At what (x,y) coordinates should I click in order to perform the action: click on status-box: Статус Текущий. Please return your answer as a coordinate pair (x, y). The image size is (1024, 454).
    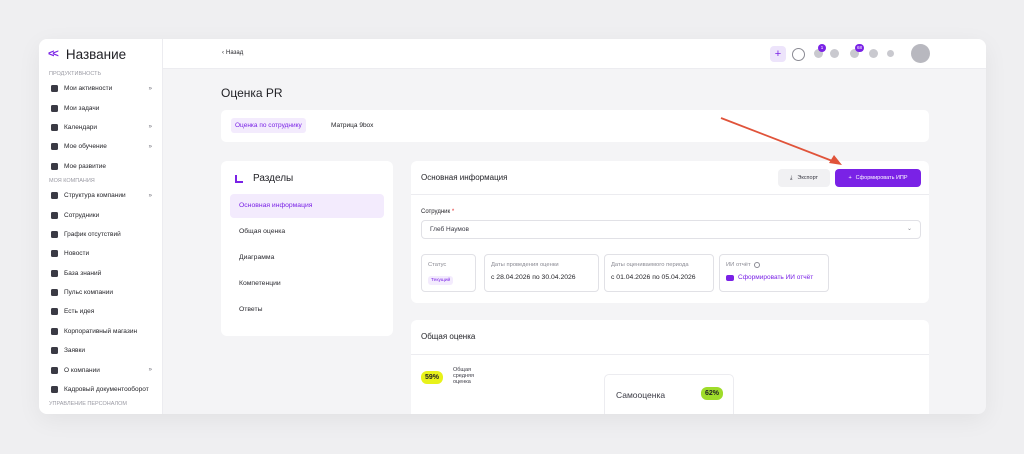
    Looking at the image, I should click on (448, 273).